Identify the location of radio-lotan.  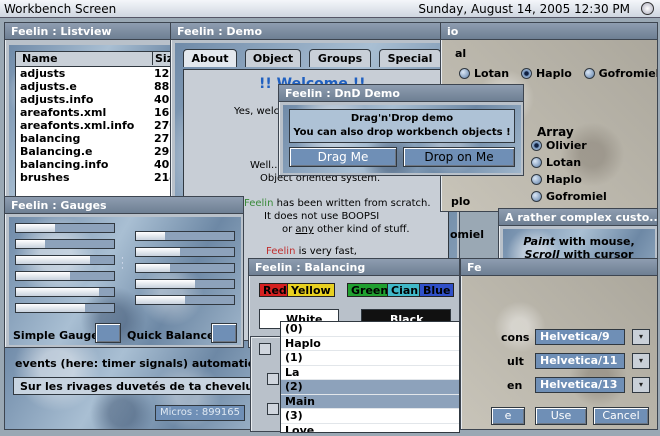
(464, 73).